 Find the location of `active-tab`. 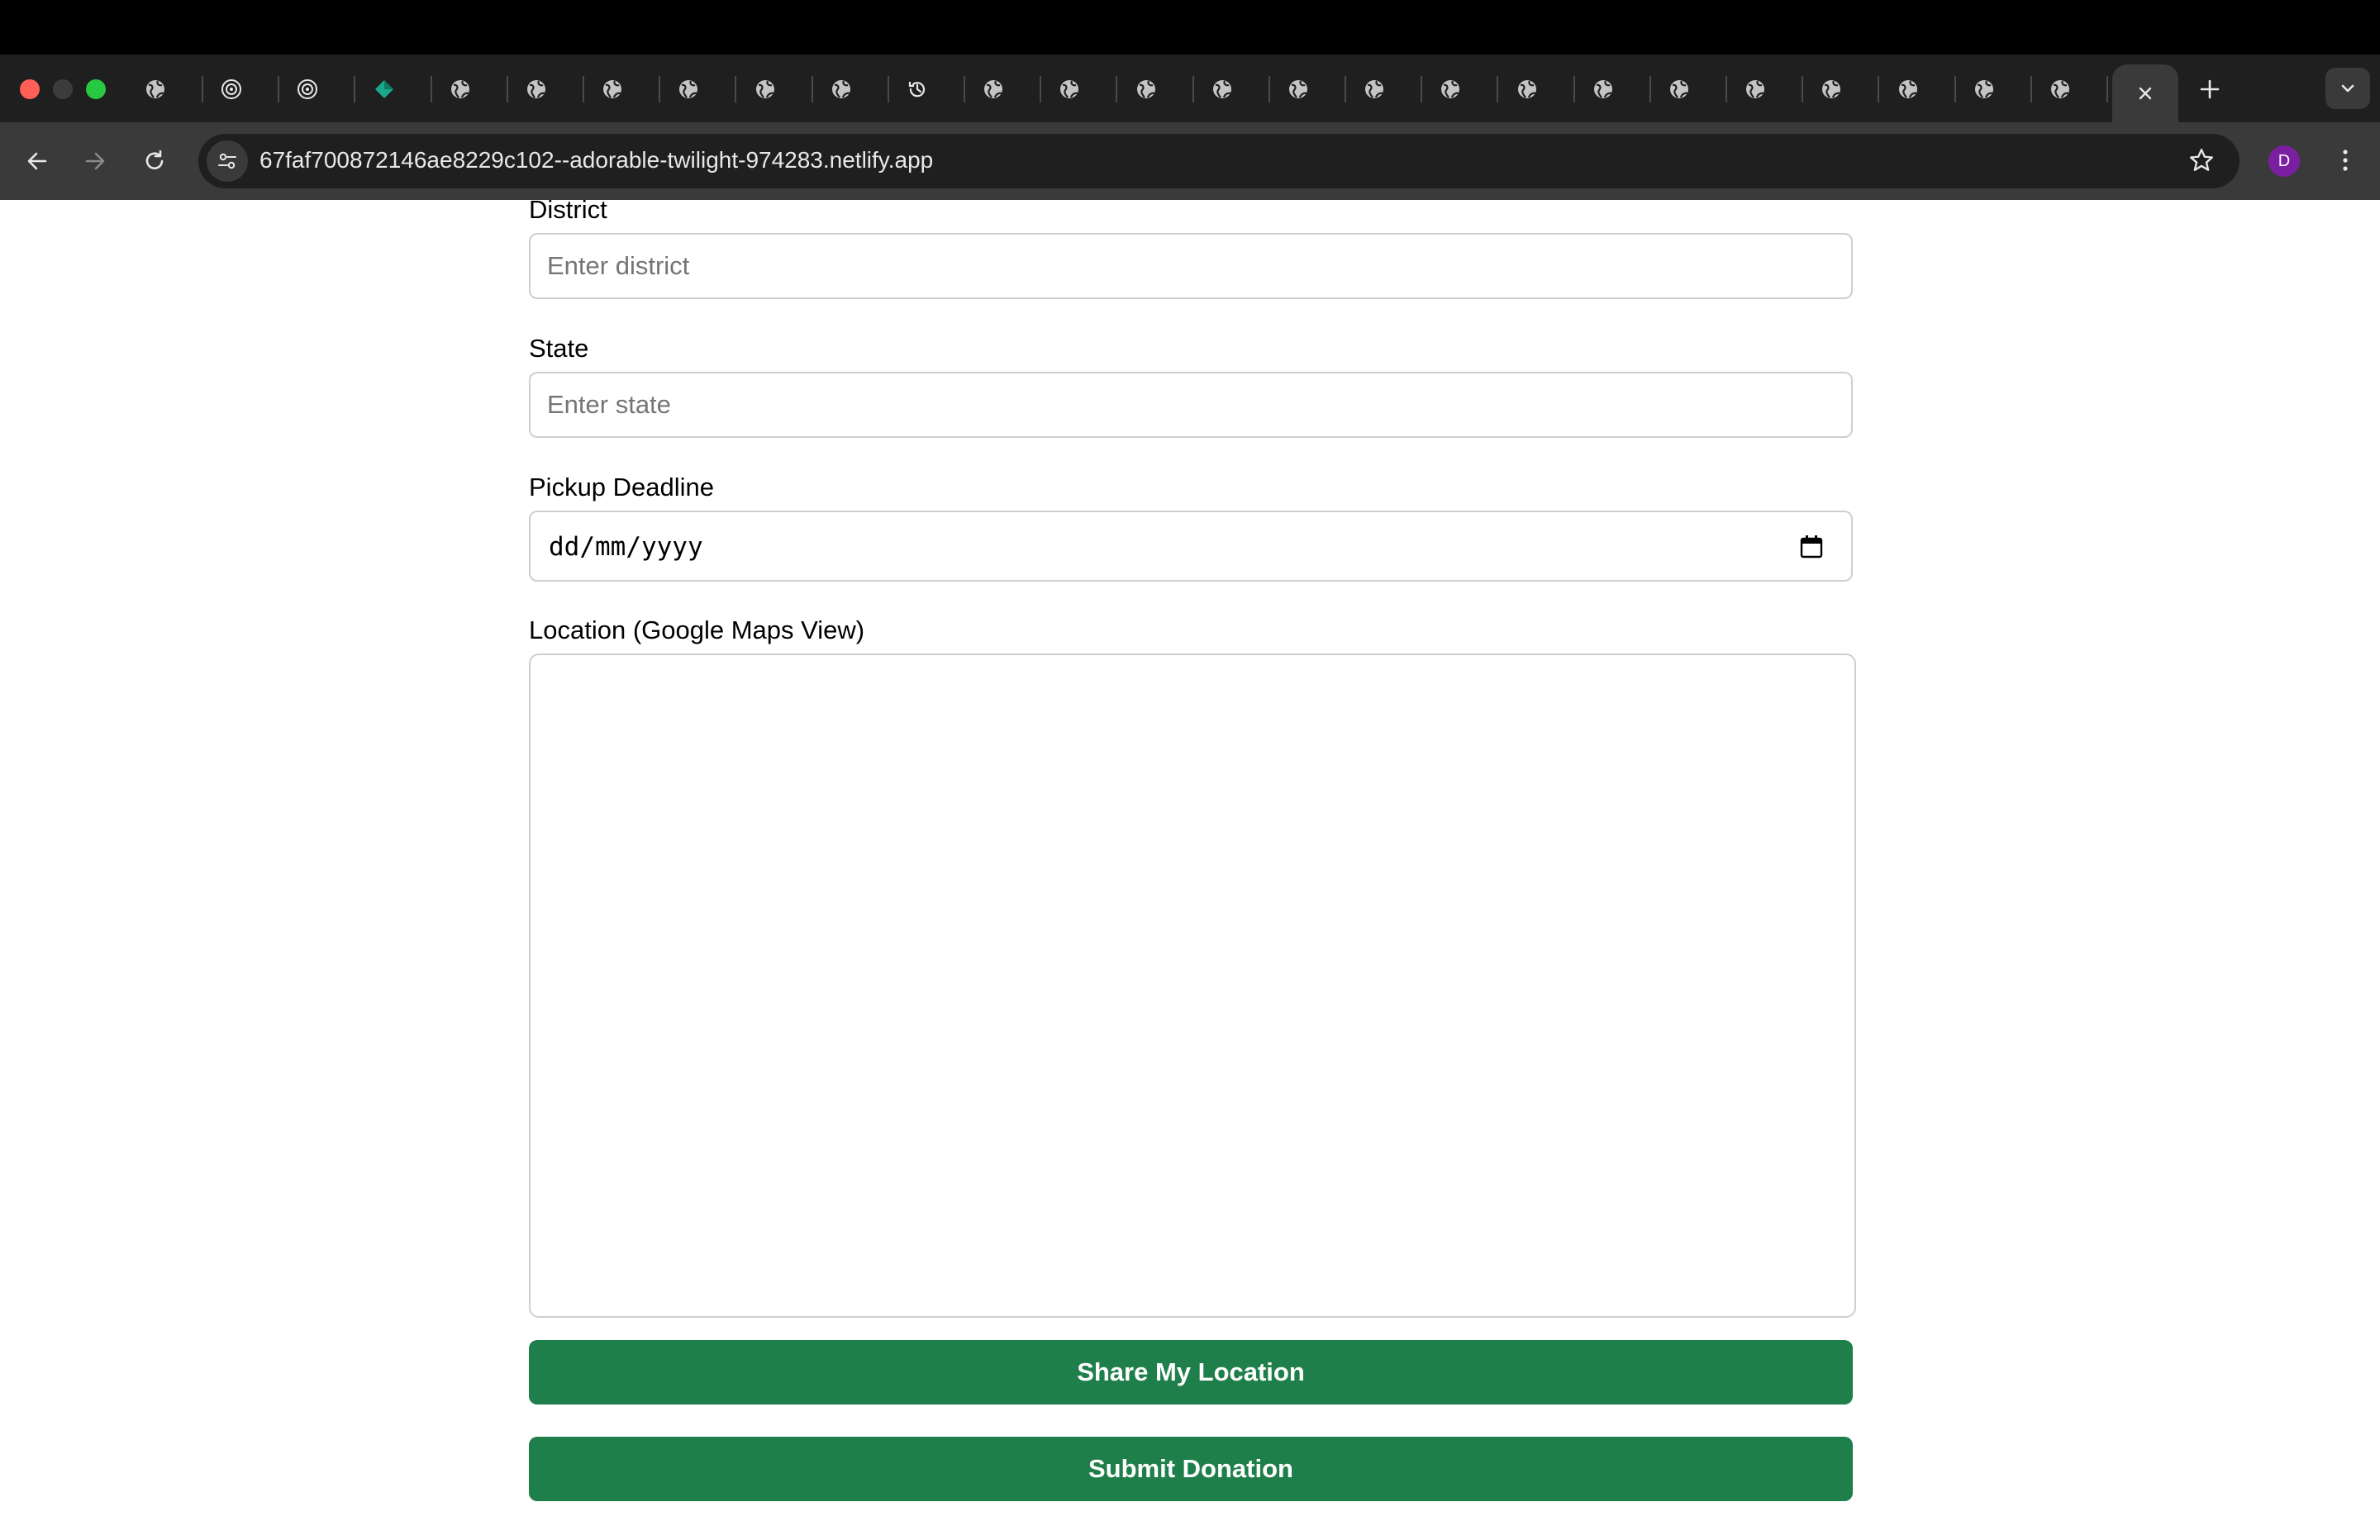

active-tab is located at coordinates (2145, 93).